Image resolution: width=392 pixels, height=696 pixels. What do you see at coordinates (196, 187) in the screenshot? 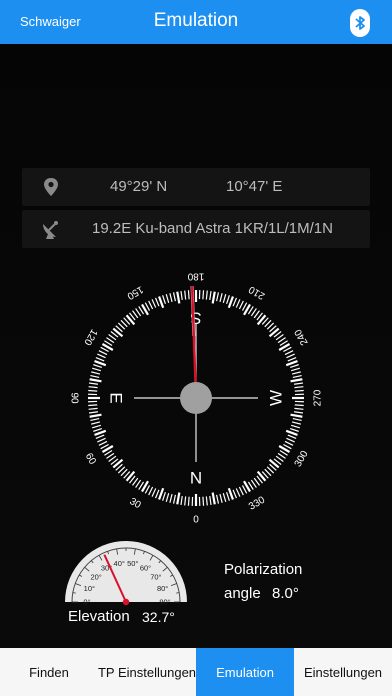
I see `location-row: 49°29' N 10°47' E` at bounding box center [196, 187].